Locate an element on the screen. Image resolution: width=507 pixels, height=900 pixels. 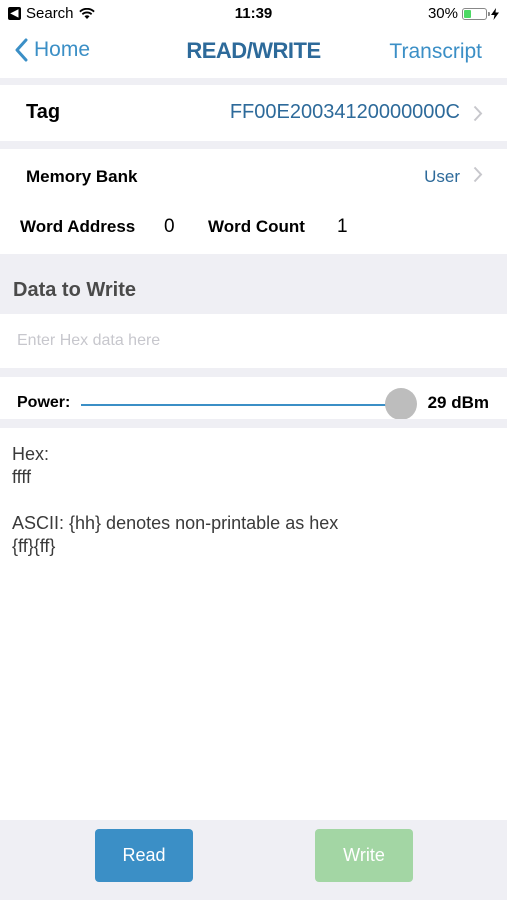
power-value: 29 dBm is located at coordinates (458, 402).